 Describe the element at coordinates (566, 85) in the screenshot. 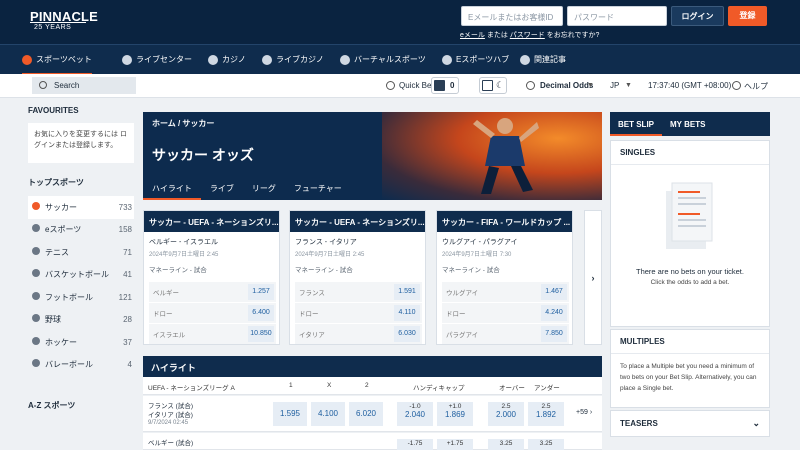

I see `odds-format-select: Decimal Odds` at that location.